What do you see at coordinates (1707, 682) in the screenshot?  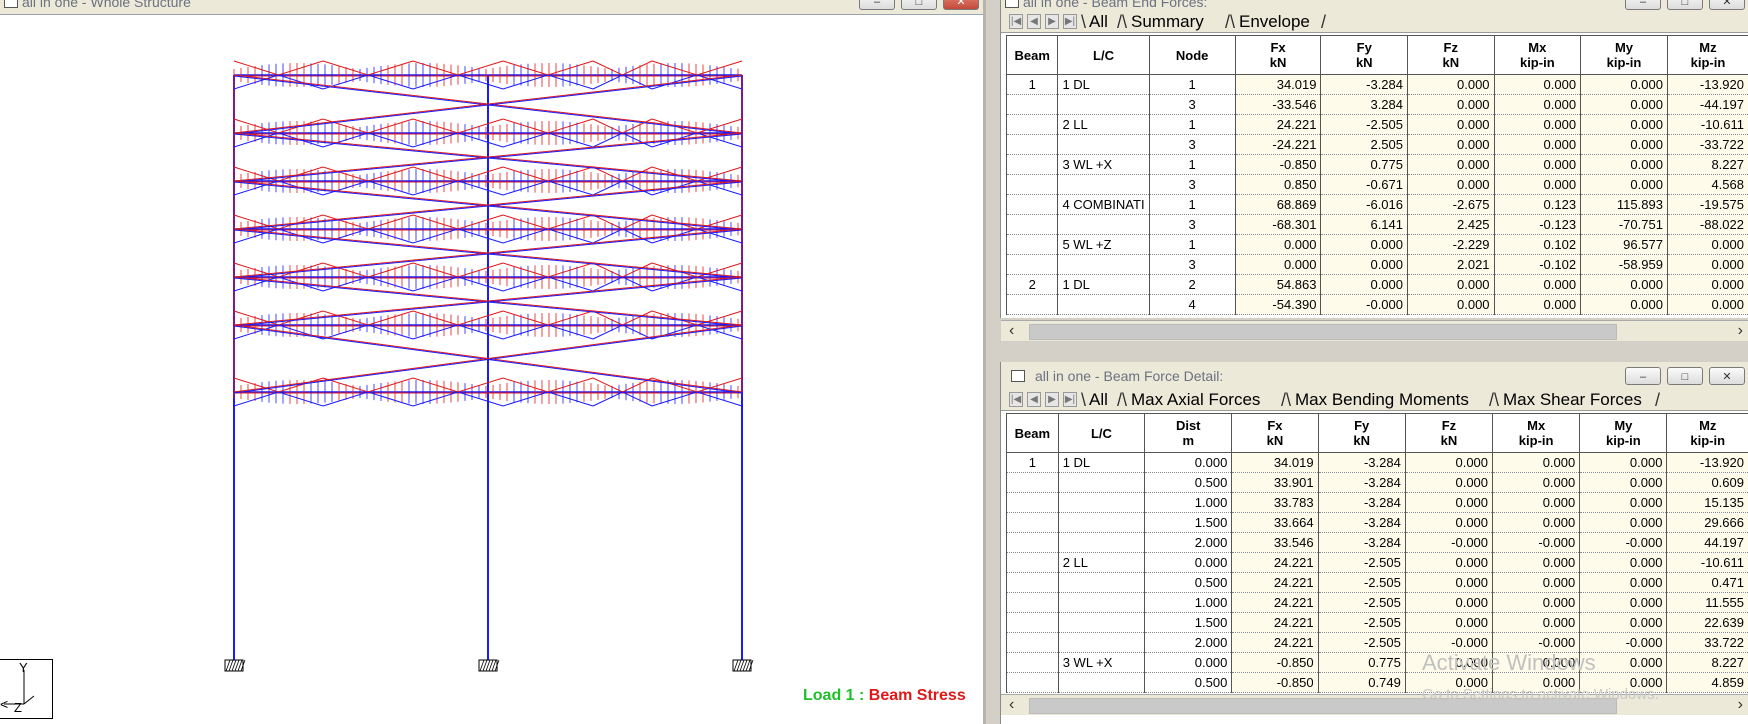 I see `table-cell: 4.859` at bounding box center [1707, 682].